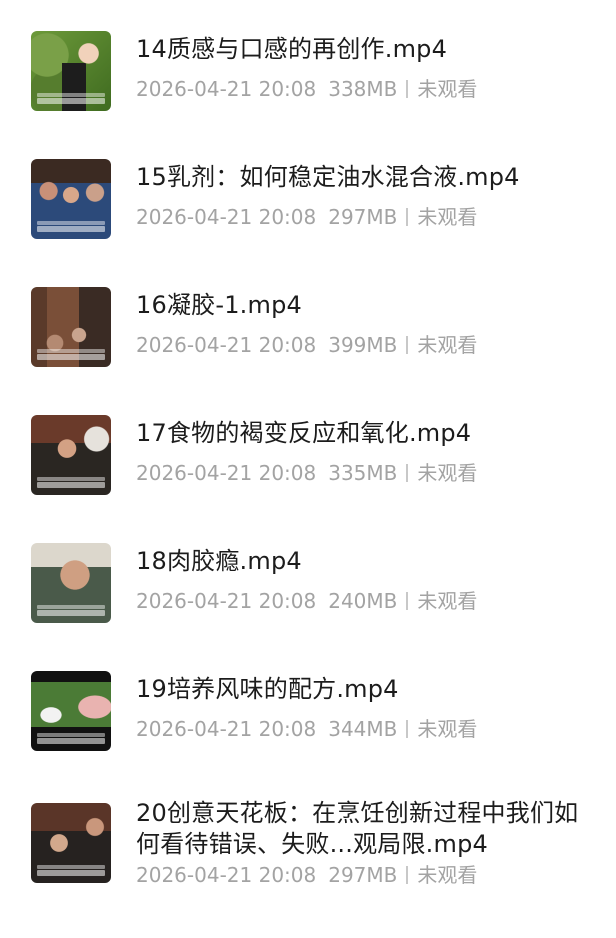 The width and height of the screenshot is (616, 938). Describe the element at coordinates (219, 305) in the screenshot. I see `video-file-title: 16凝胶-1.mp4` at that location.